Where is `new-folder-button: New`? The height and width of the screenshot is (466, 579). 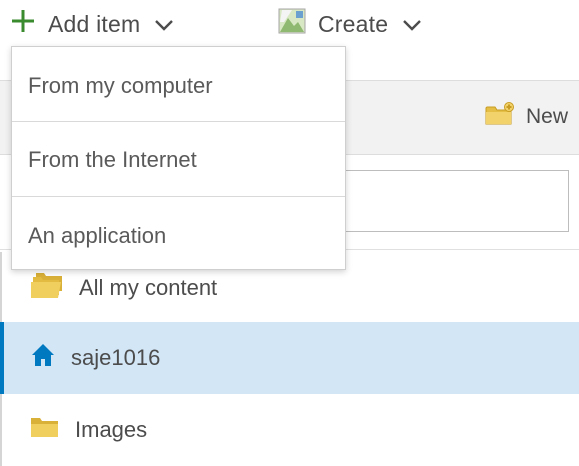
new-folder-button: New is located at coordinates (526, 117).